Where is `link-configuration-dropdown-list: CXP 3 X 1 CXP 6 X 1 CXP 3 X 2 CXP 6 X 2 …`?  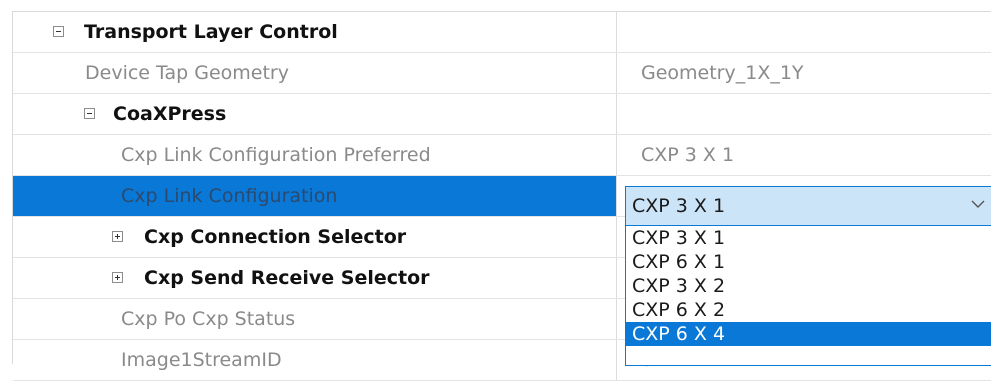 link-configuration-dropdown-list: CXP 3 X 1 CXP 6 X 1 CXP 3 X 2 CXP 6 X 2 … is located at coordinates (808, 296).